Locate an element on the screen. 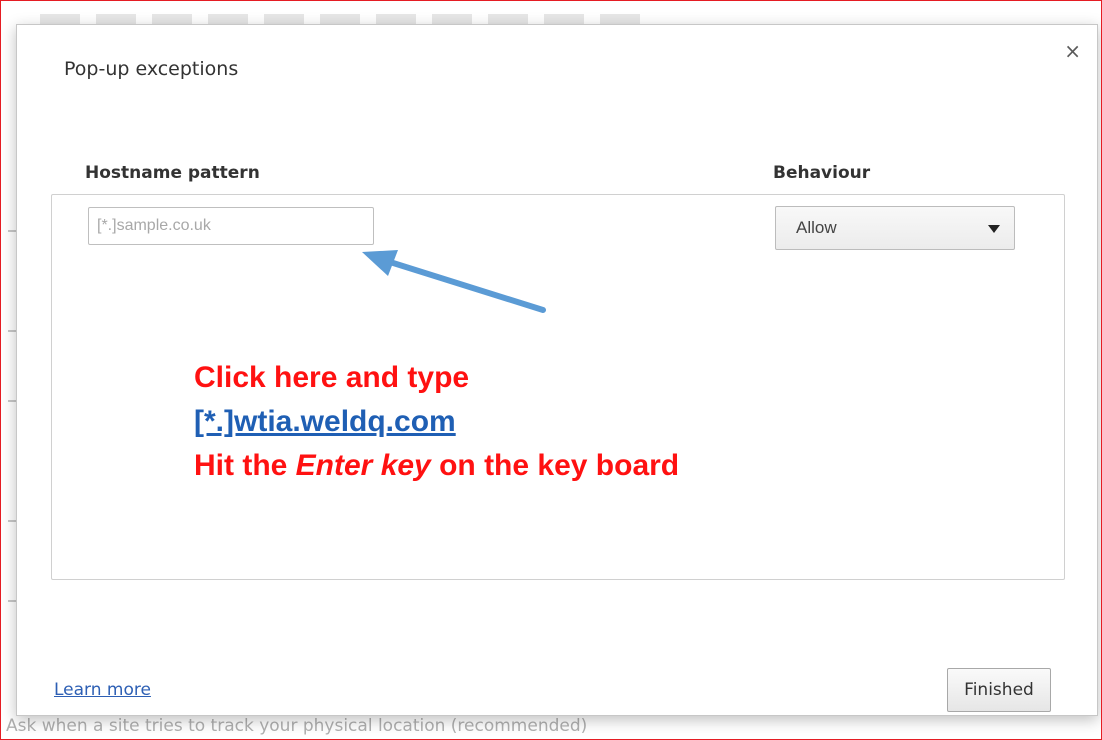  annotation-arrow-head is located at coordinates (380, 263).